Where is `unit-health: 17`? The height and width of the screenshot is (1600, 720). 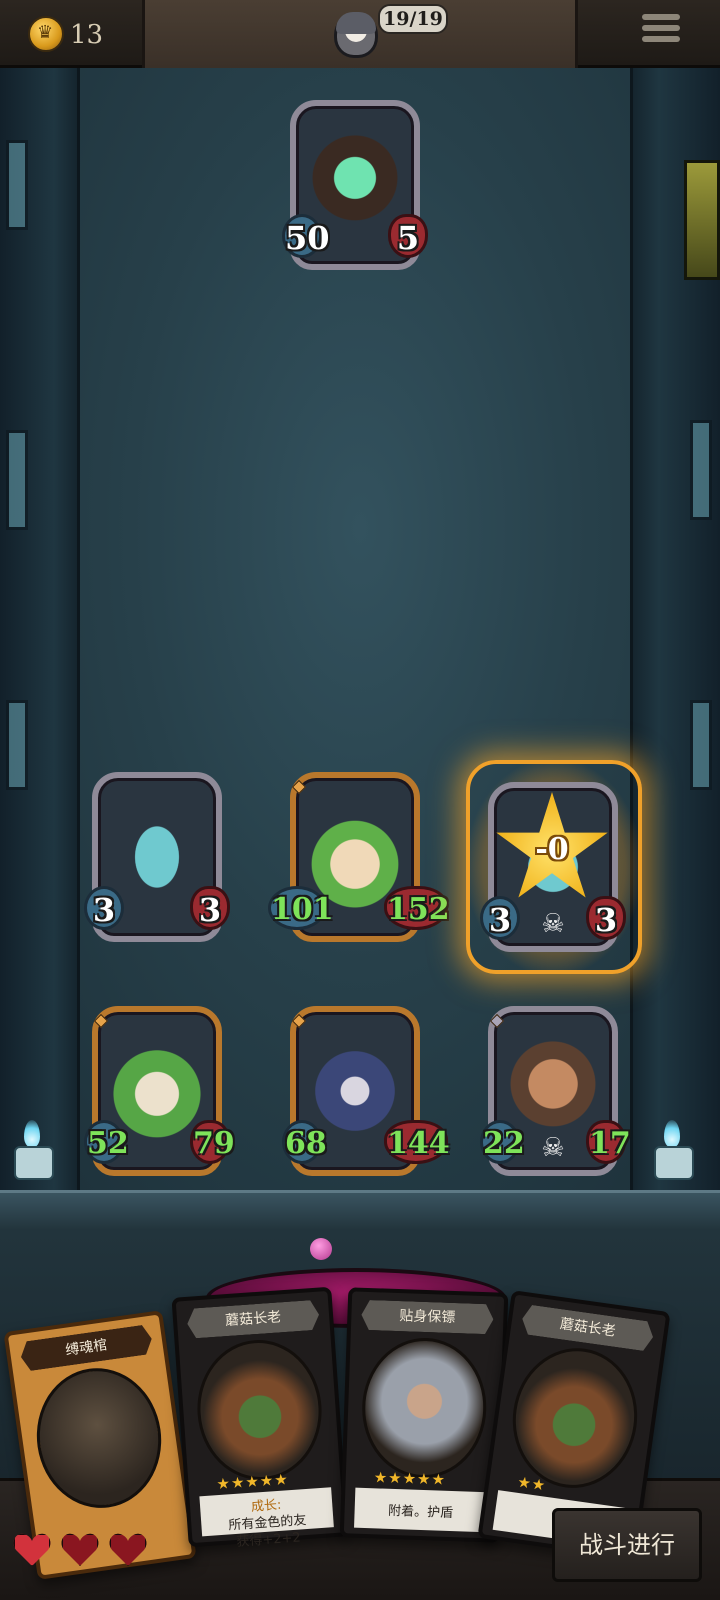
unit-health: 17 is located at coordinates (608, 1142).